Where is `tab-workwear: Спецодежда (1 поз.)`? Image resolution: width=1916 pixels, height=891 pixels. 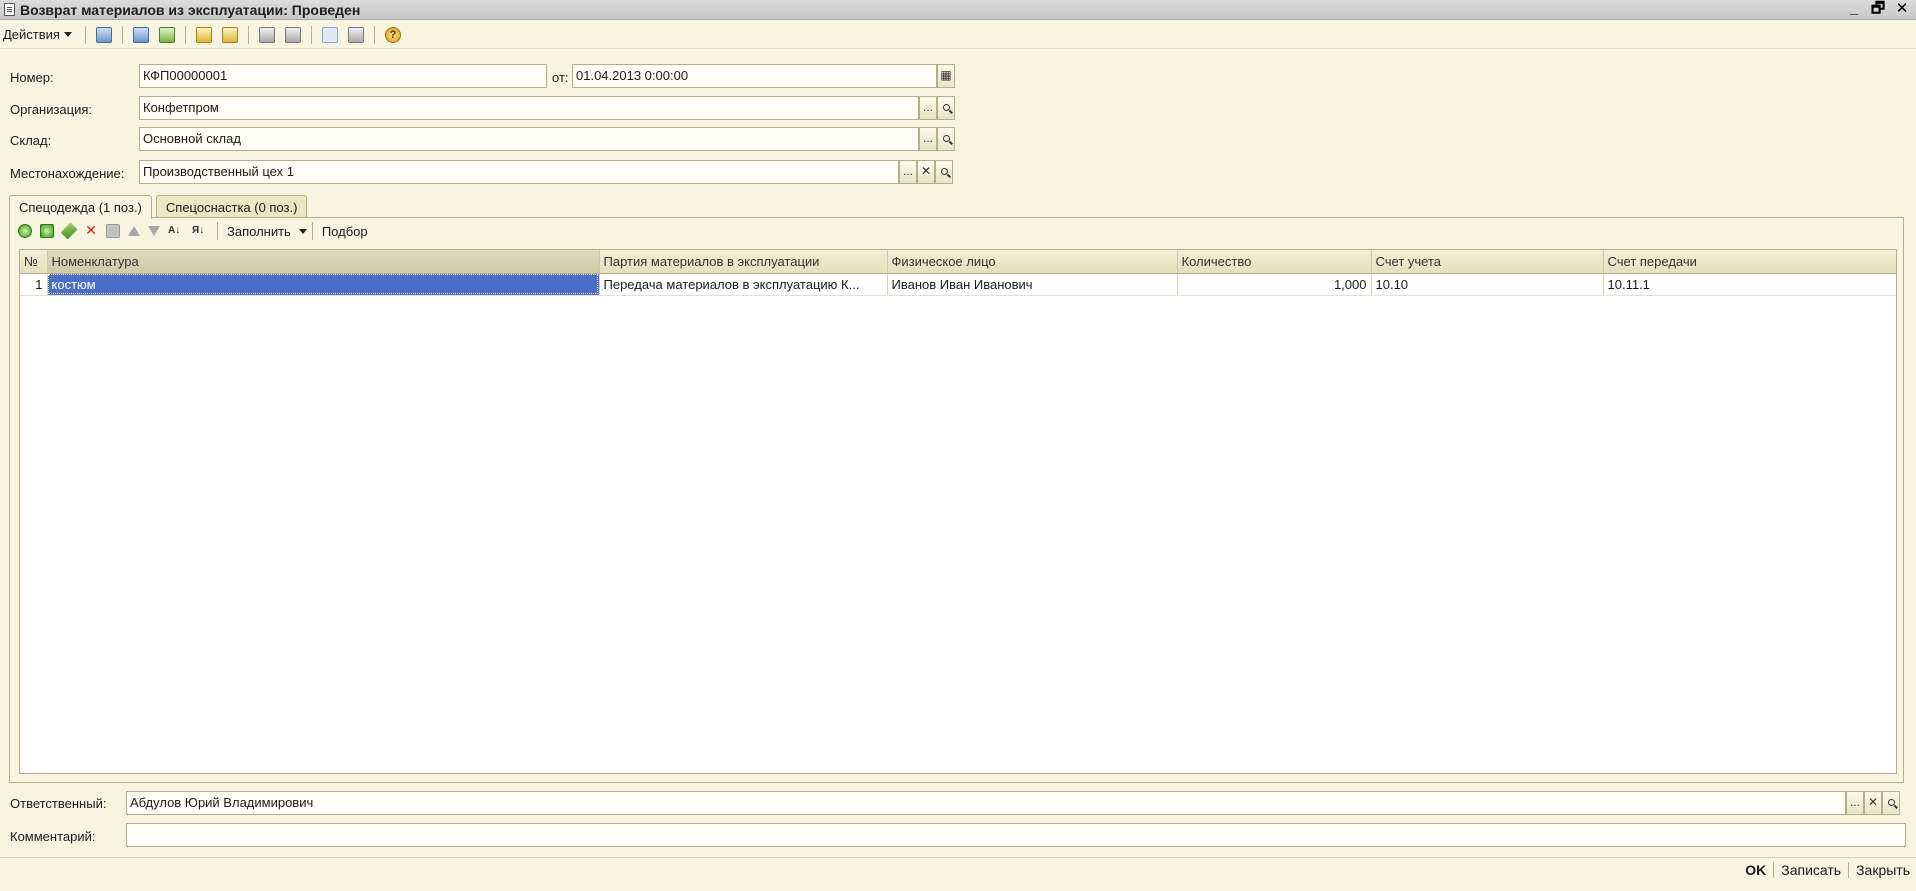
tab-workwear: Спецодежда (1 поз.) is located at coordinates (80, 207).